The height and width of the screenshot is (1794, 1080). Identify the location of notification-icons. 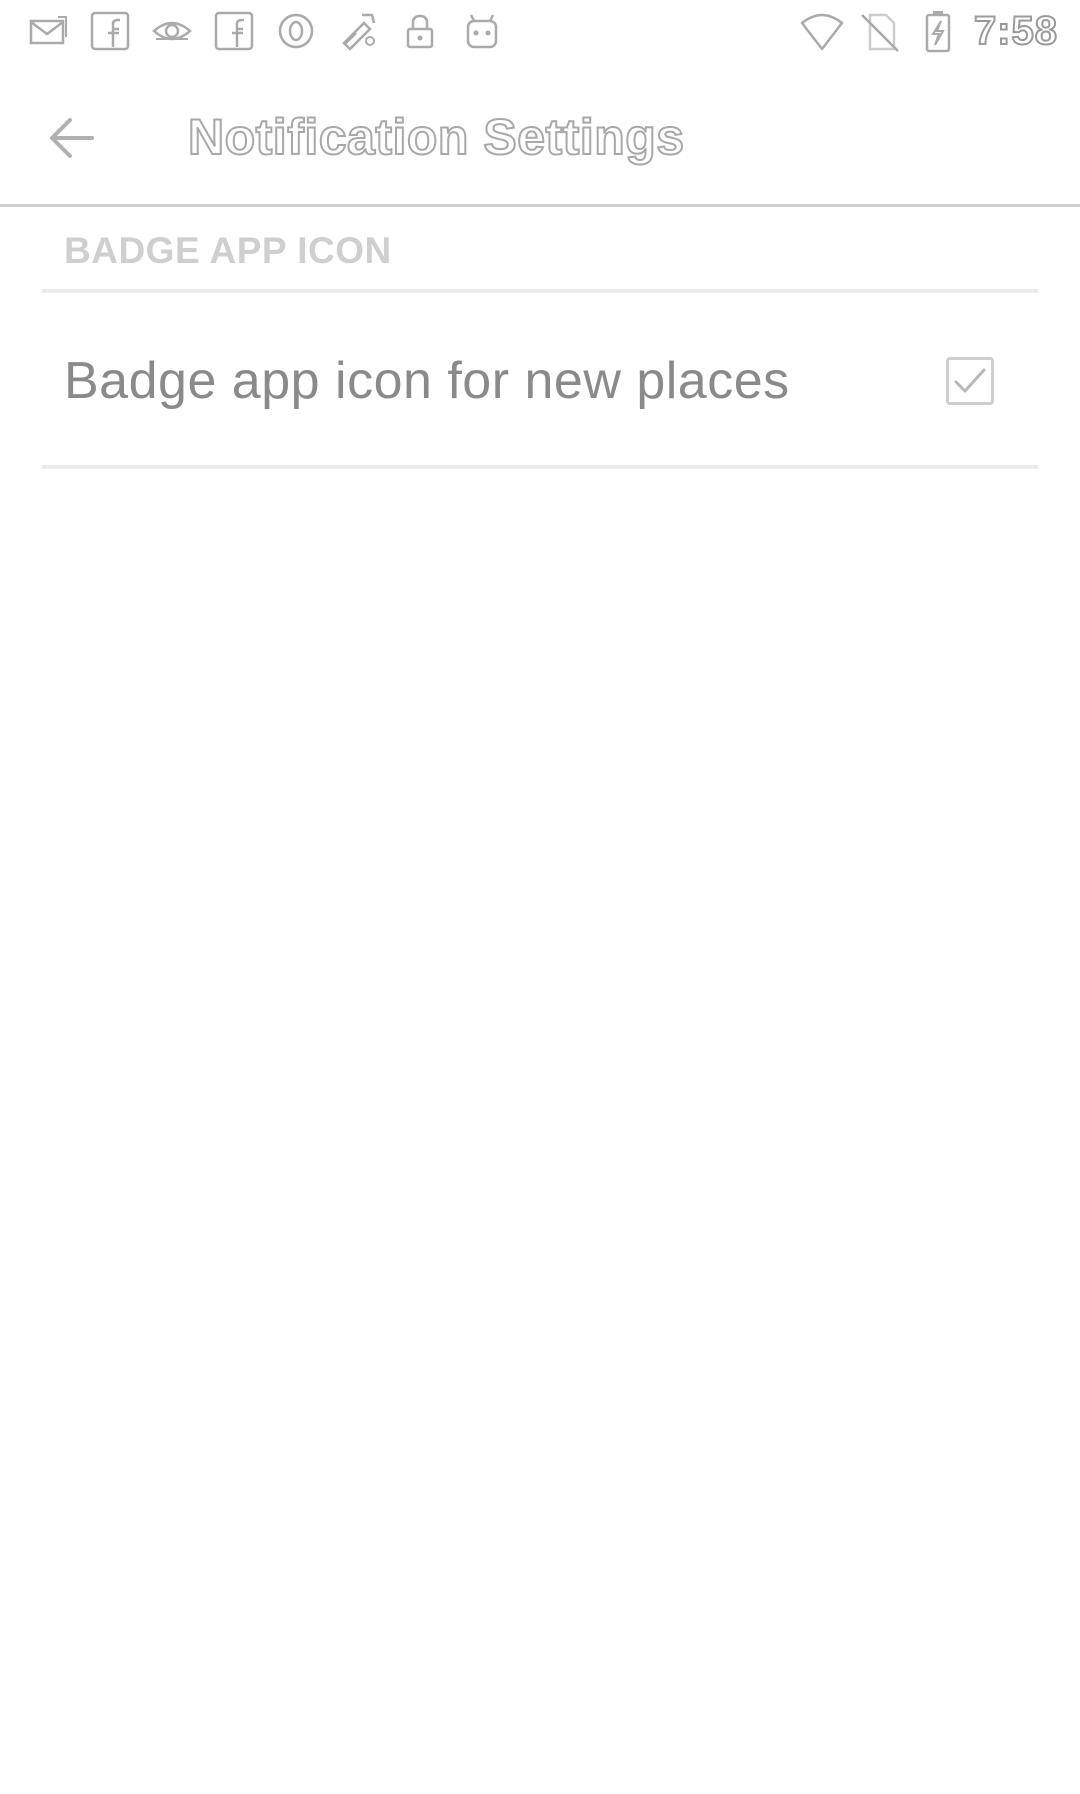
(252, 31).